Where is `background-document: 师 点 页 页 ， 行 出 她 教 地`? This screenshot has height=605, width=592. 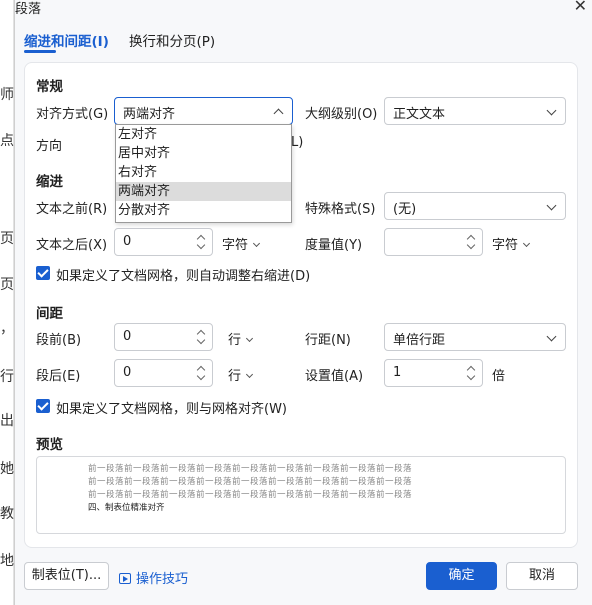
background-document: 师 点 页 页 ， 行 出 她 教 地 is located at coordinates (7, 302).